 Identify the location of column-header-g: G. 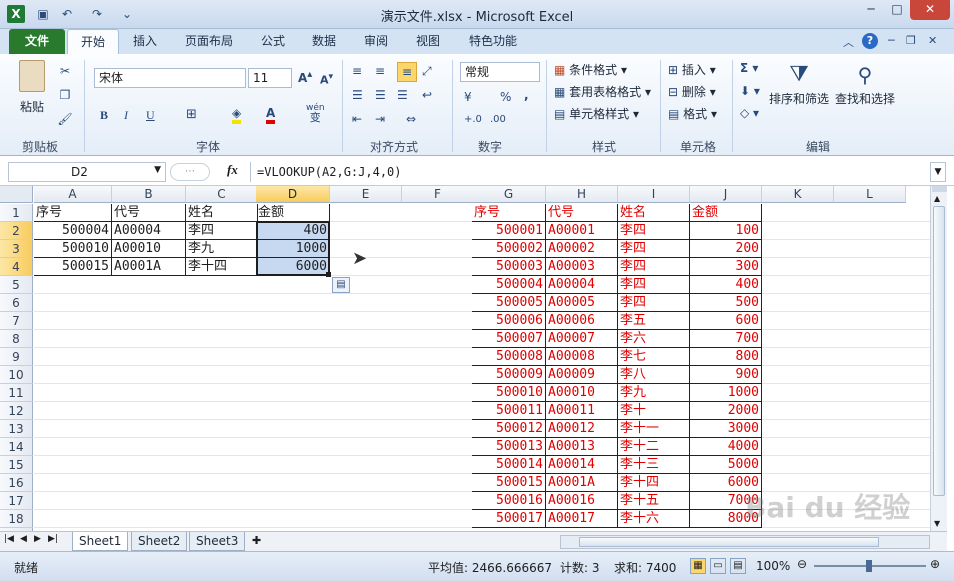
(509, 194).